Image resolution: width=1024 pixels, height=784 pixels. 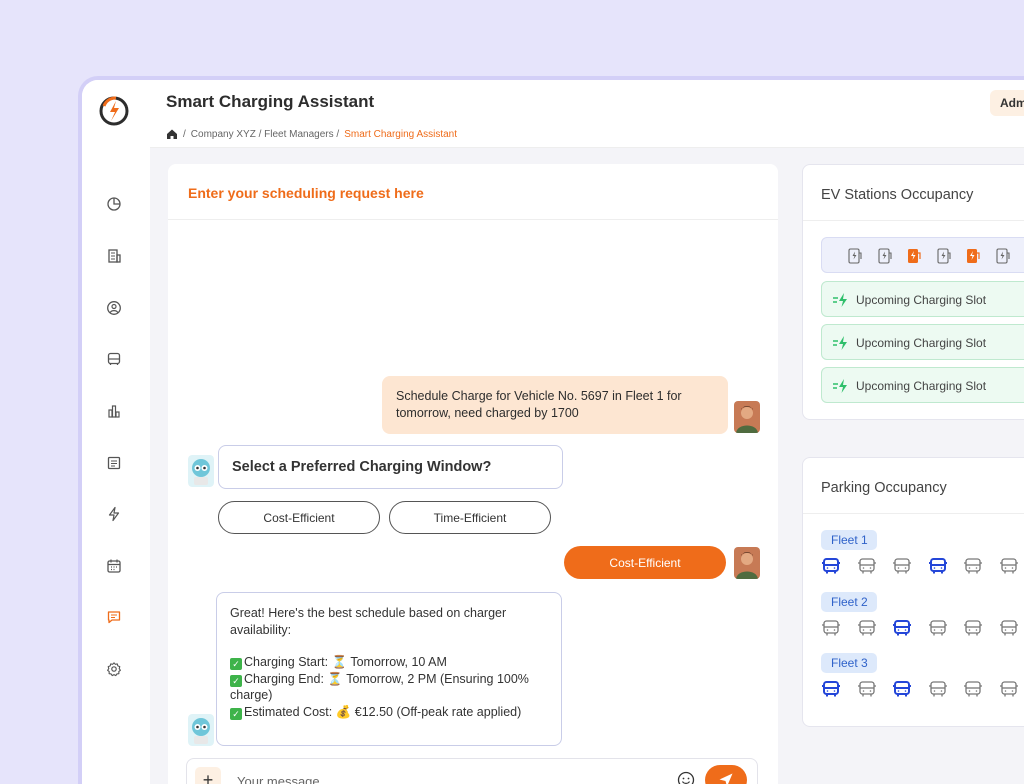 What do you see at coordinates (473, 192) in the screenshot?
I see `chat-header: Enter your scheduling request here` at bounding box center [473, 192].